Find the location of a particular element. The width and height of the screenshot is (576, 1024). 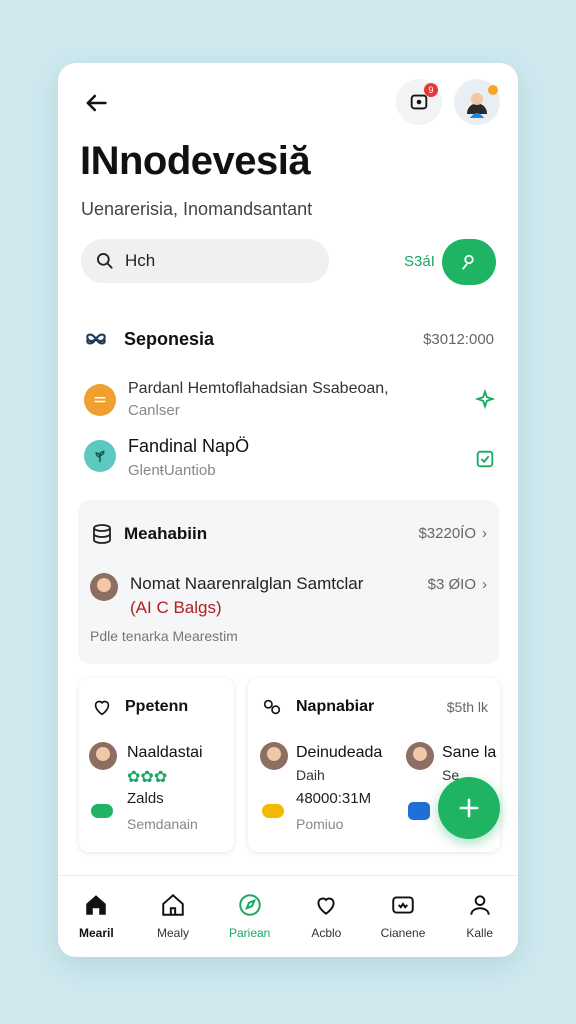

notification-button: 9 is located at coordinates (419, 102).